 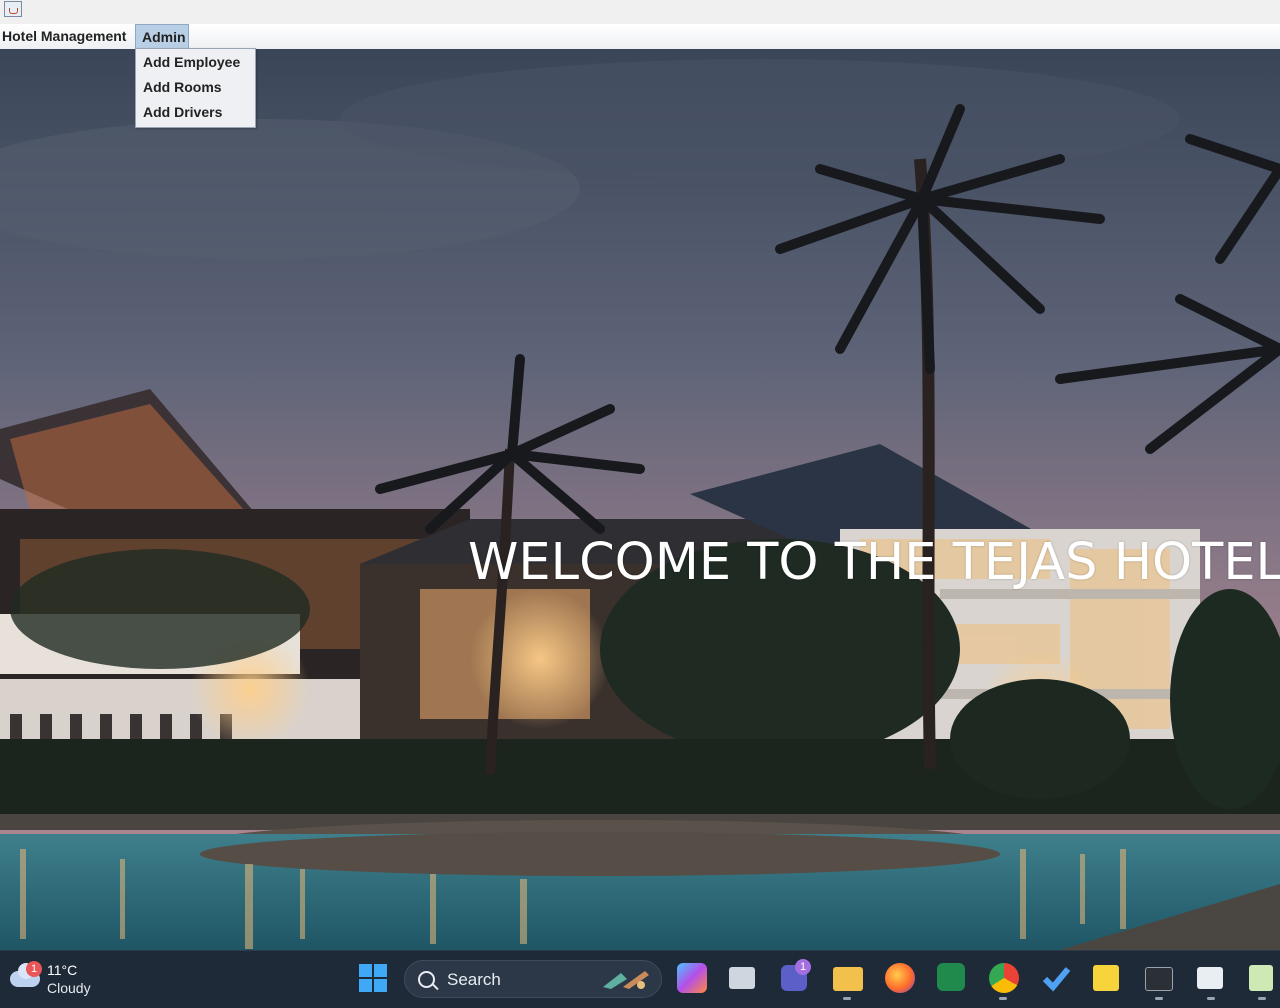 What do you see at coordinates (848, 979) in the screenshot?
I see `file-explorer-icon` at bounding box center [848, 979].